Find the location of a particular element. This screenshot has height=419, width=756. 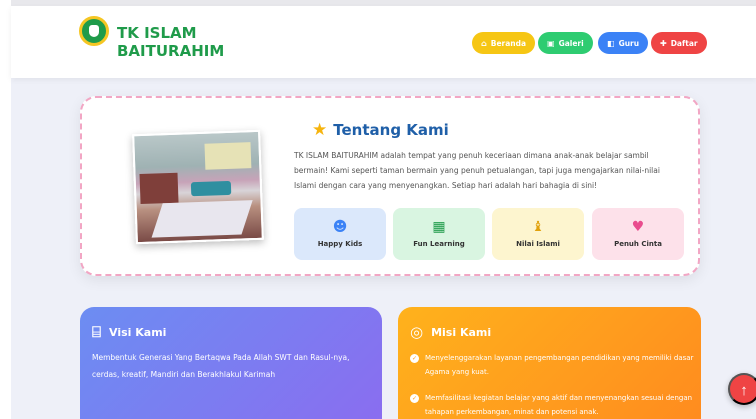

nav-galeri-button: ▣ Galeri is located at coordinates (565, 43).